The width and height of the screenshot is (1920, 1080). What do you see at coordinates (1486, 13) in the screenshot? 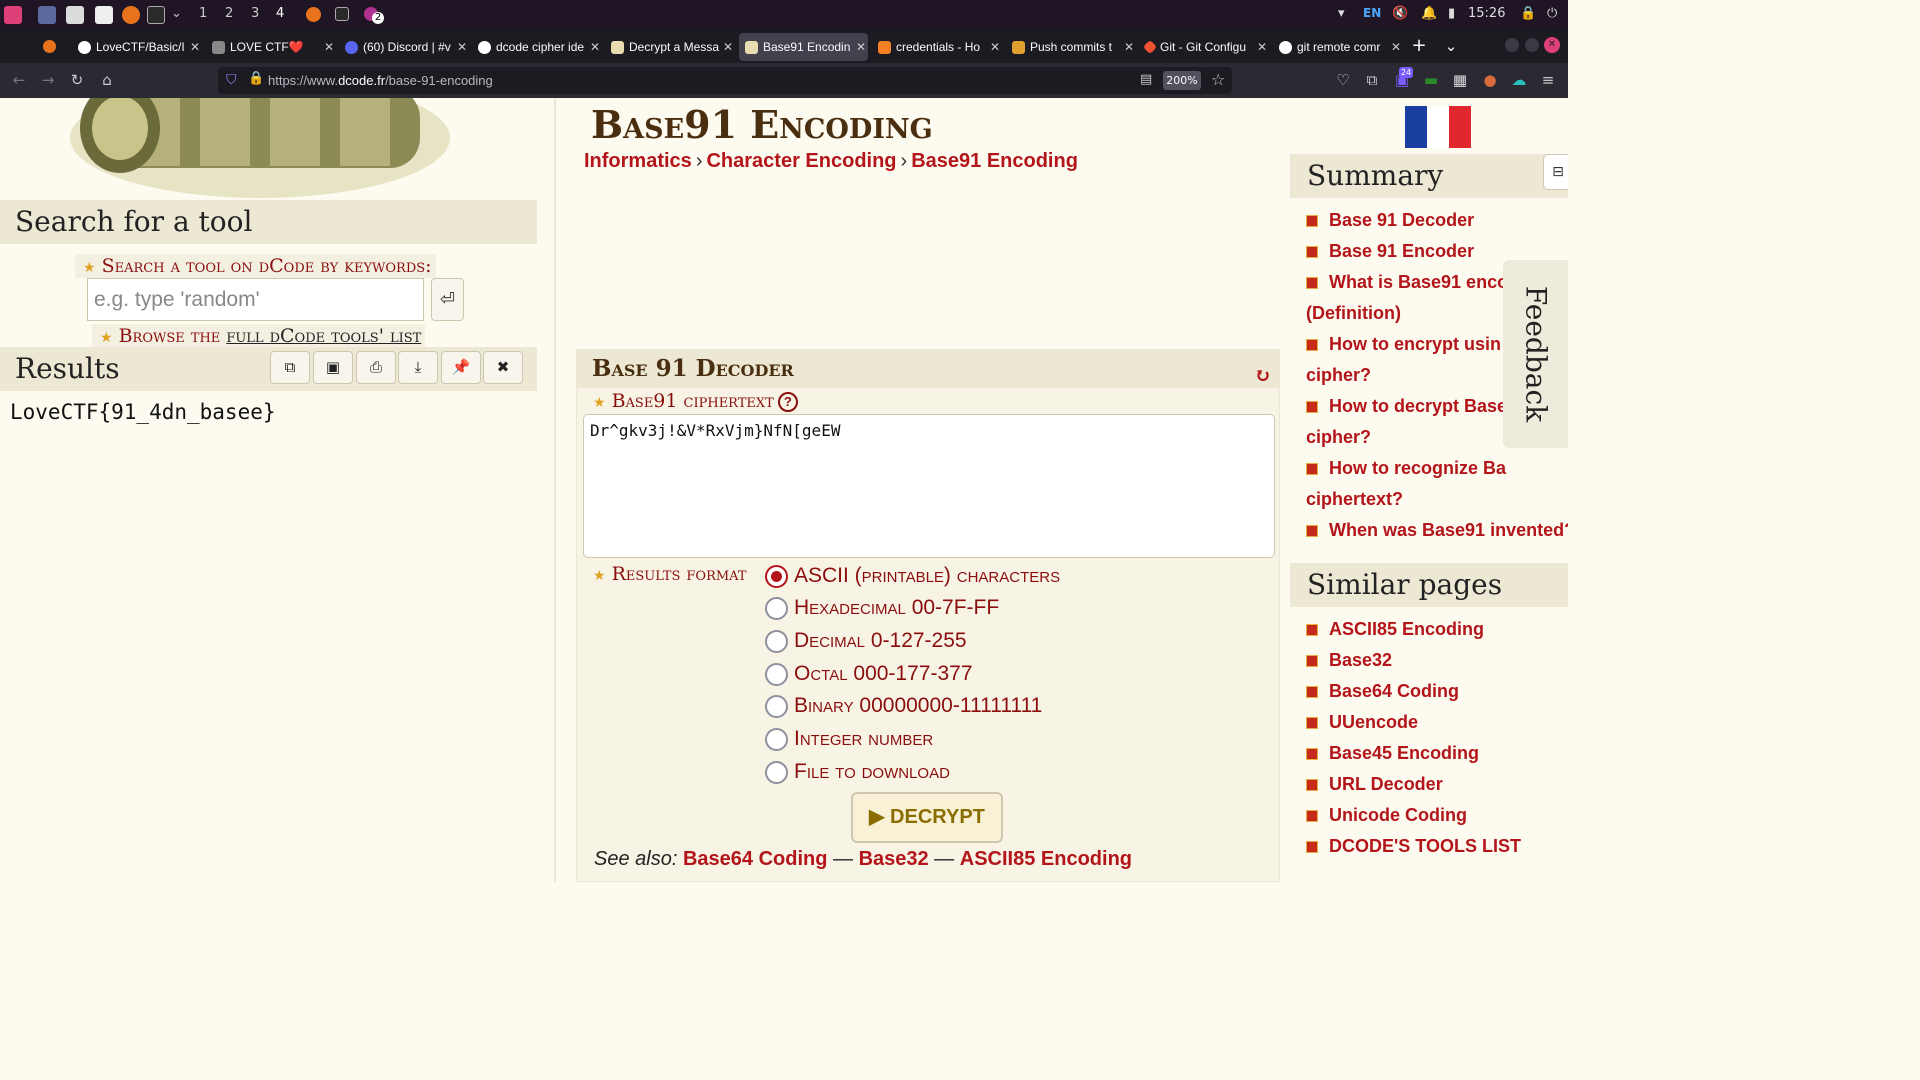
I see `clock: 15:26` at bounding box center [1486, 13].